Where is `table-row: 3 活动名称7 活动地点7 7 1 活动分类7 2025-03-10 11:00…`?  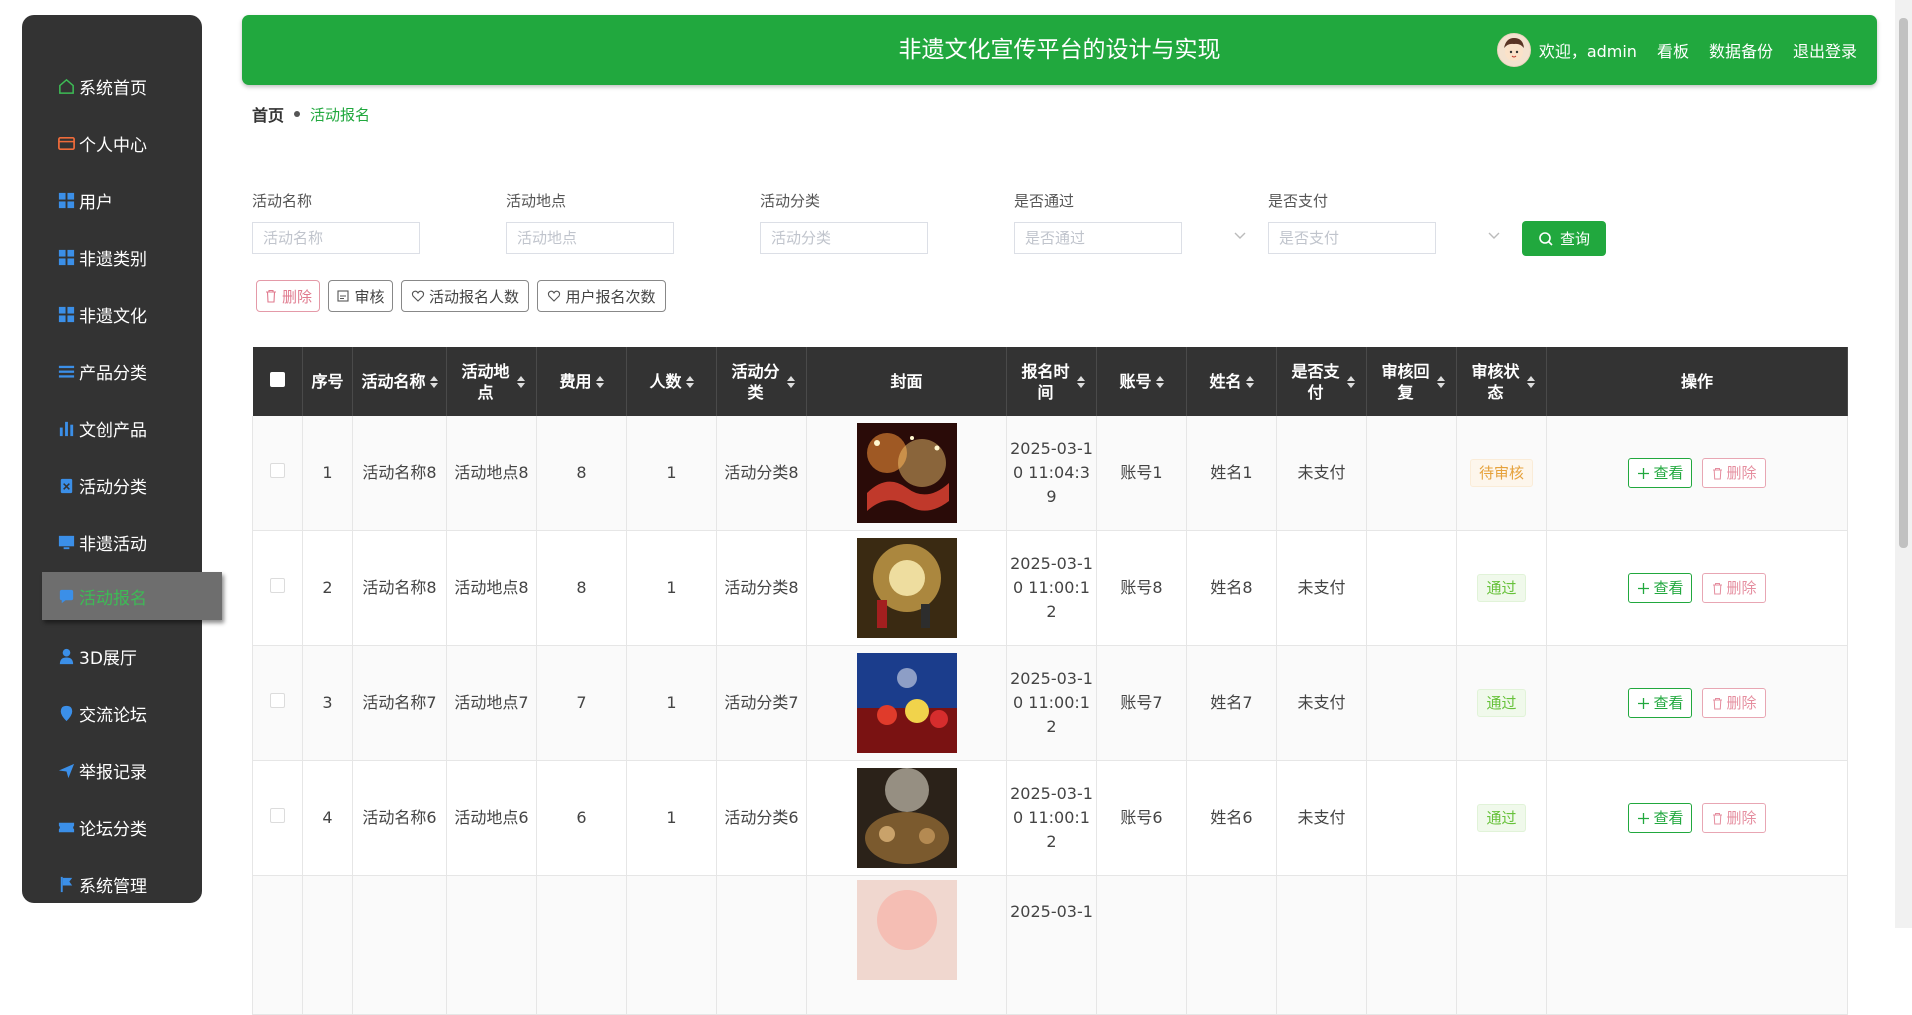
table-row: 3 活动名称7 活动地点7 7 1 活动分类7 2025-03-10 11:00… is located at coordinates (1050, 703).